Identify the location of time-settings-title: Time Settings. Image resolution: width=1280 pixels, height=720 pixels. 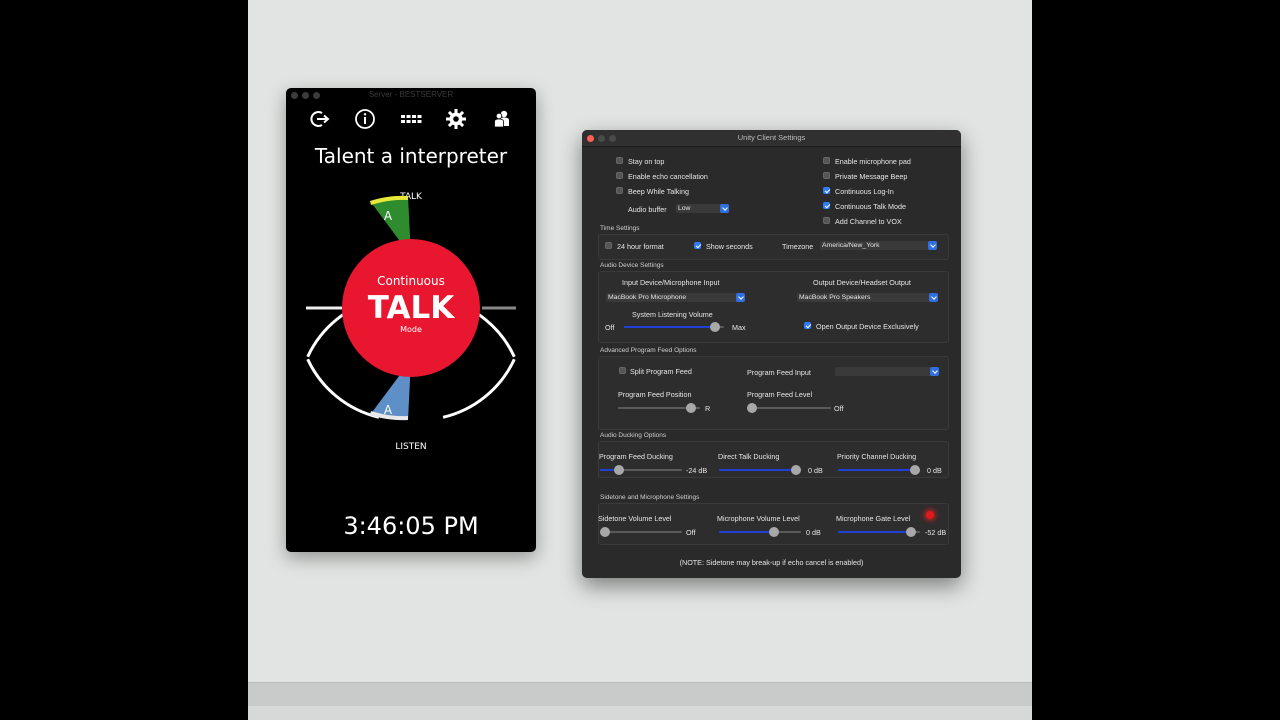
(620, 228).